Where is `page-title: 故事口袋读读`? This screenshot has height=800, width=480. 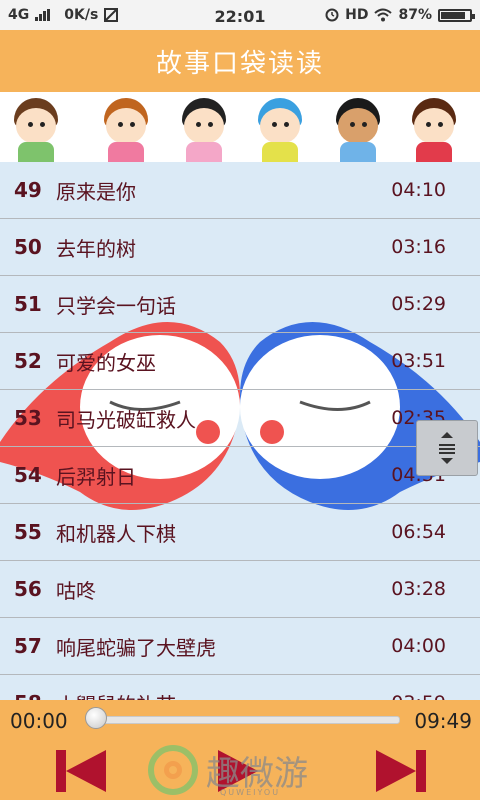 page-title: 故事口袋读读 is located at coordinates (239, 63).